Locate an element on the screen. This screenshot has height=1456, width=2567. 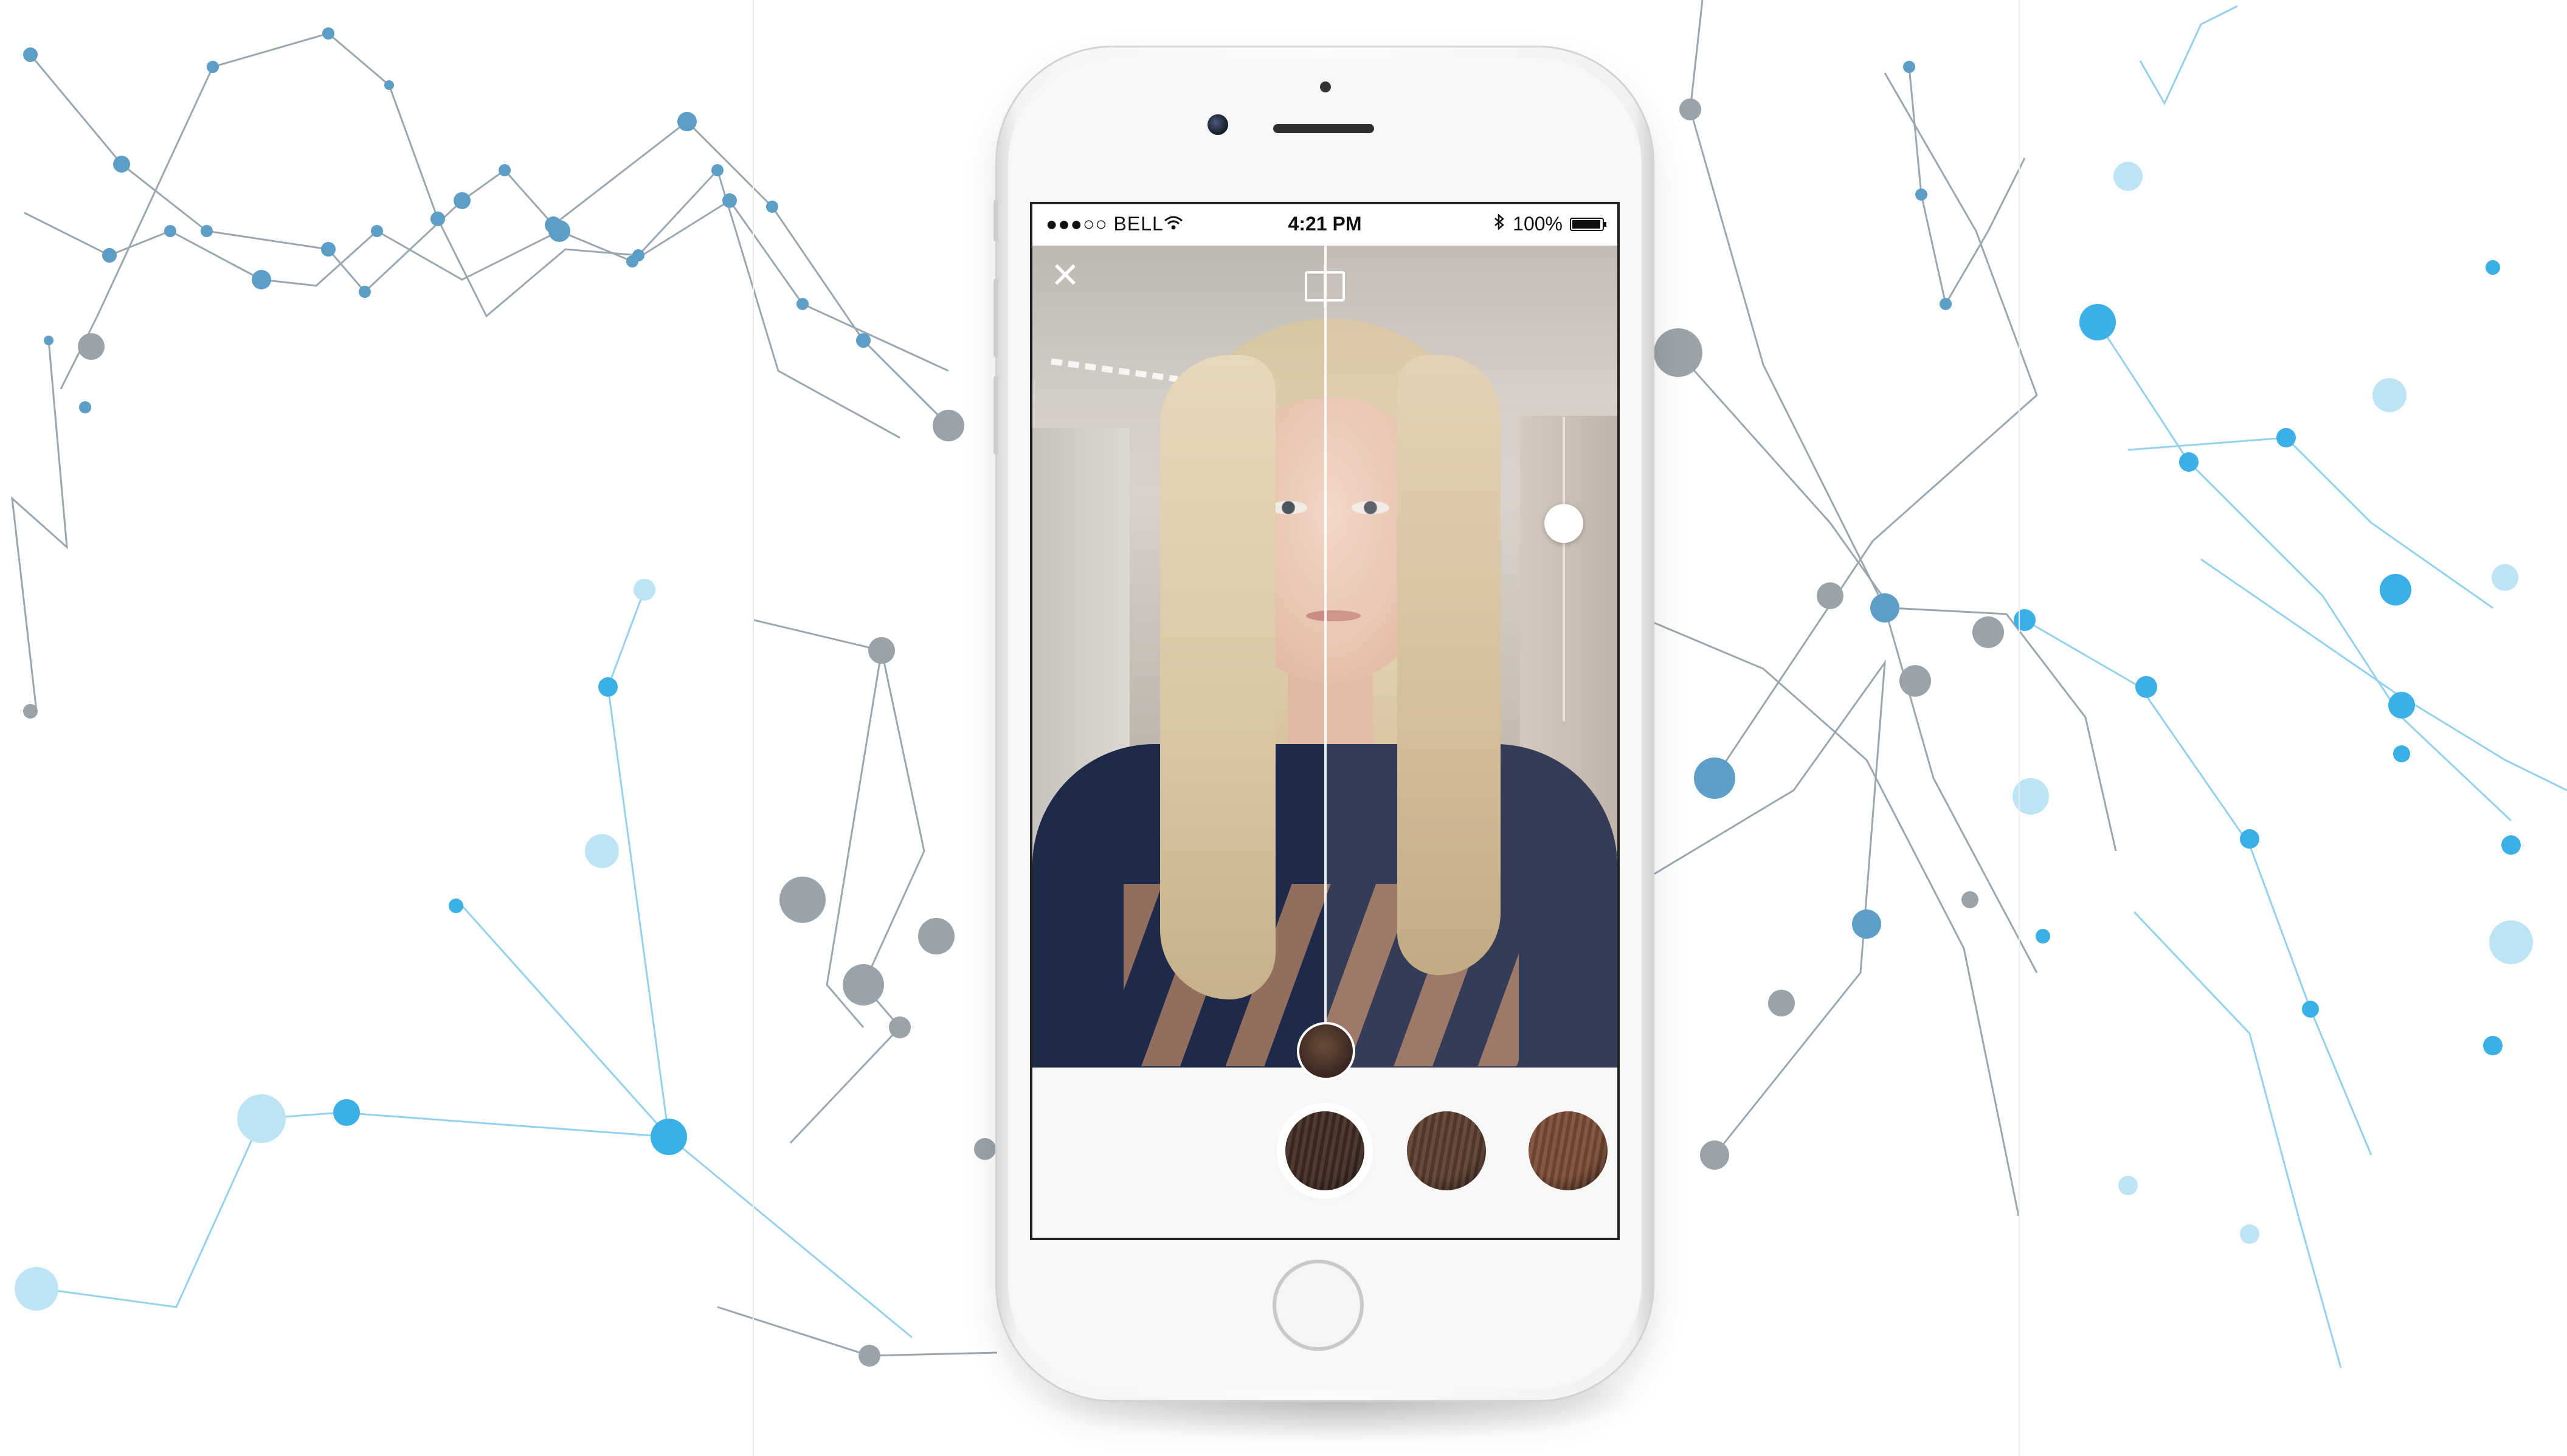
status-bar: ●●●○○ BELL 4:21 PM 100% is located at coordinates (1324, 225).